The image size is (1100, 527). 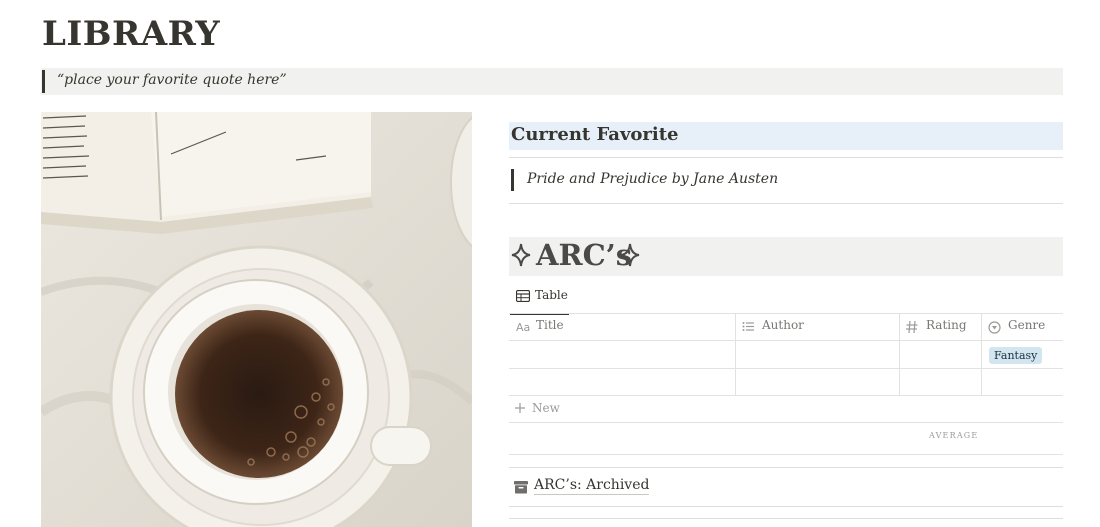 What do you see at coordinates (1027, 325) in the screenshot?
I see `column-header-label: Genre` at bounding box center [1027, 325].